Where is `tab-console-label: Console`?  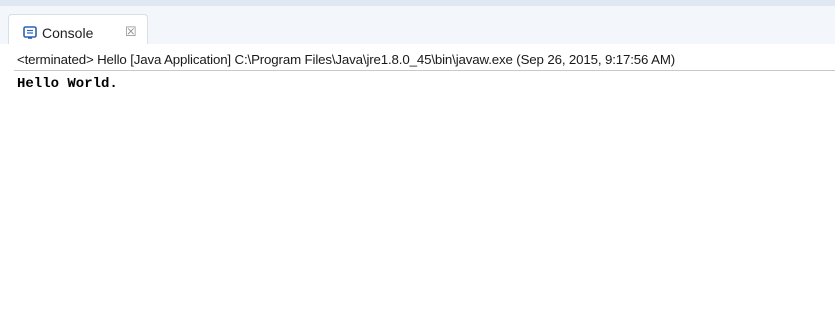 tab-console-label: Console is located at coordinates (68, 33).